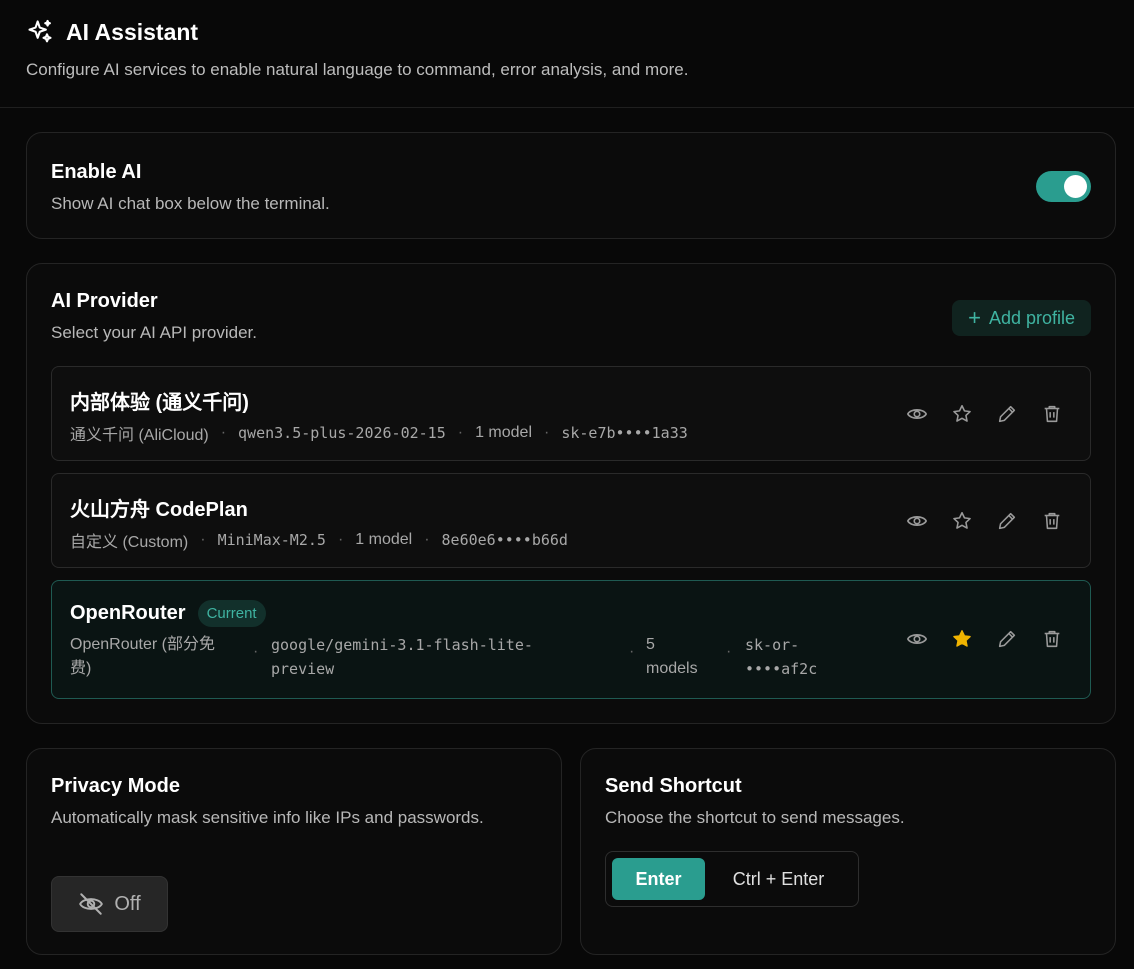 This screenshot has width=1134, height=969. I want to click on profile-key-line1: sk-or-, so click(772, 645).